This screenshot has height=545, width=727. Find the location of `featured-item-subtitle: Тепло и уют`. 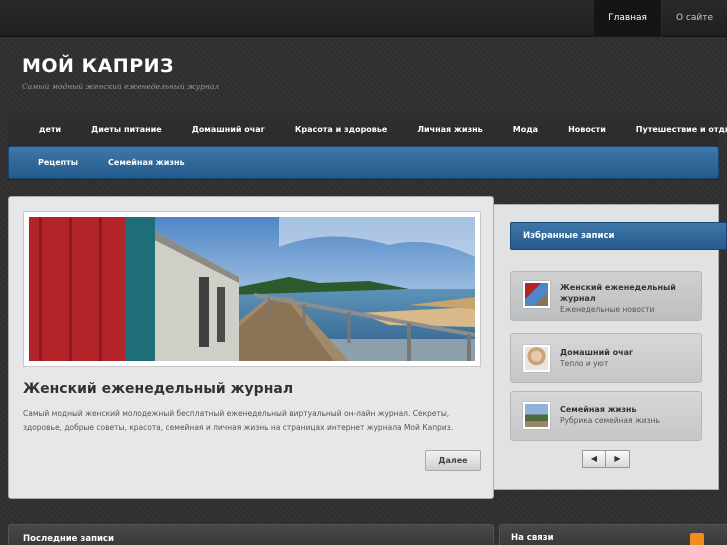

featured-item-subtitle: Тепло и уют is located at coordinates (584, 363).